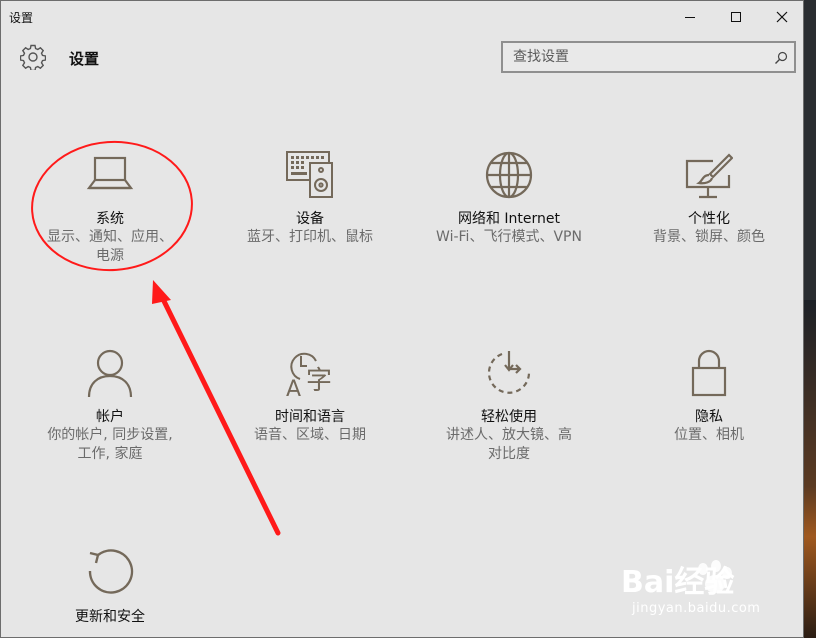  Describe the element at coordinates (781, 58) in the screenshot. I see `search-icon` at that location.